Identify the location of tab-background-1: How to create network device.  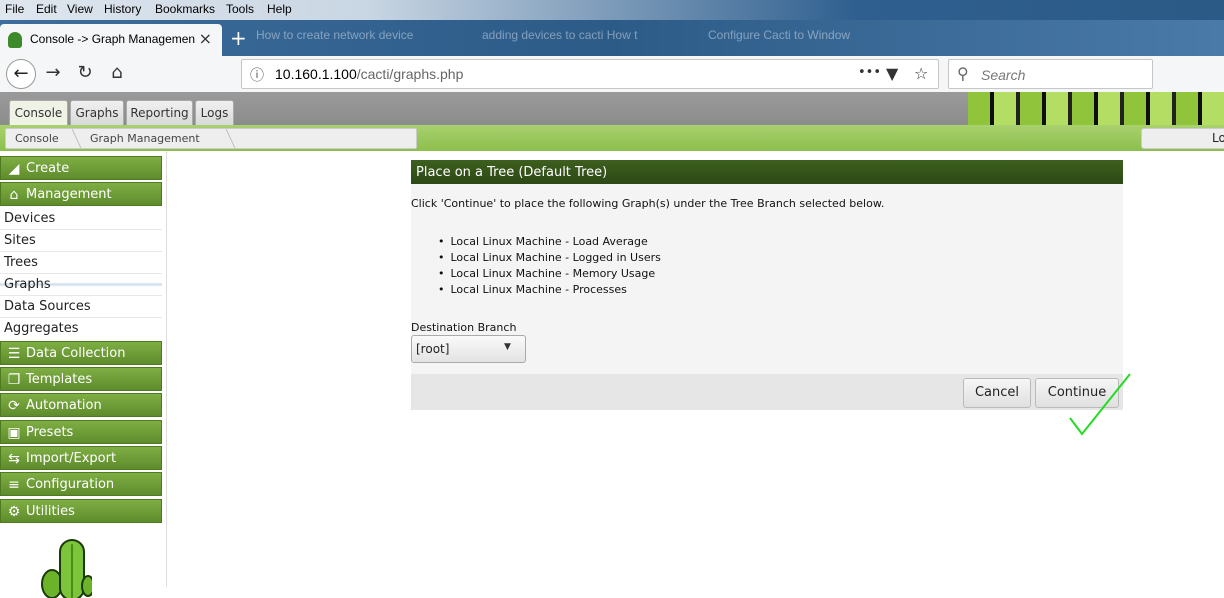
(346, 38).